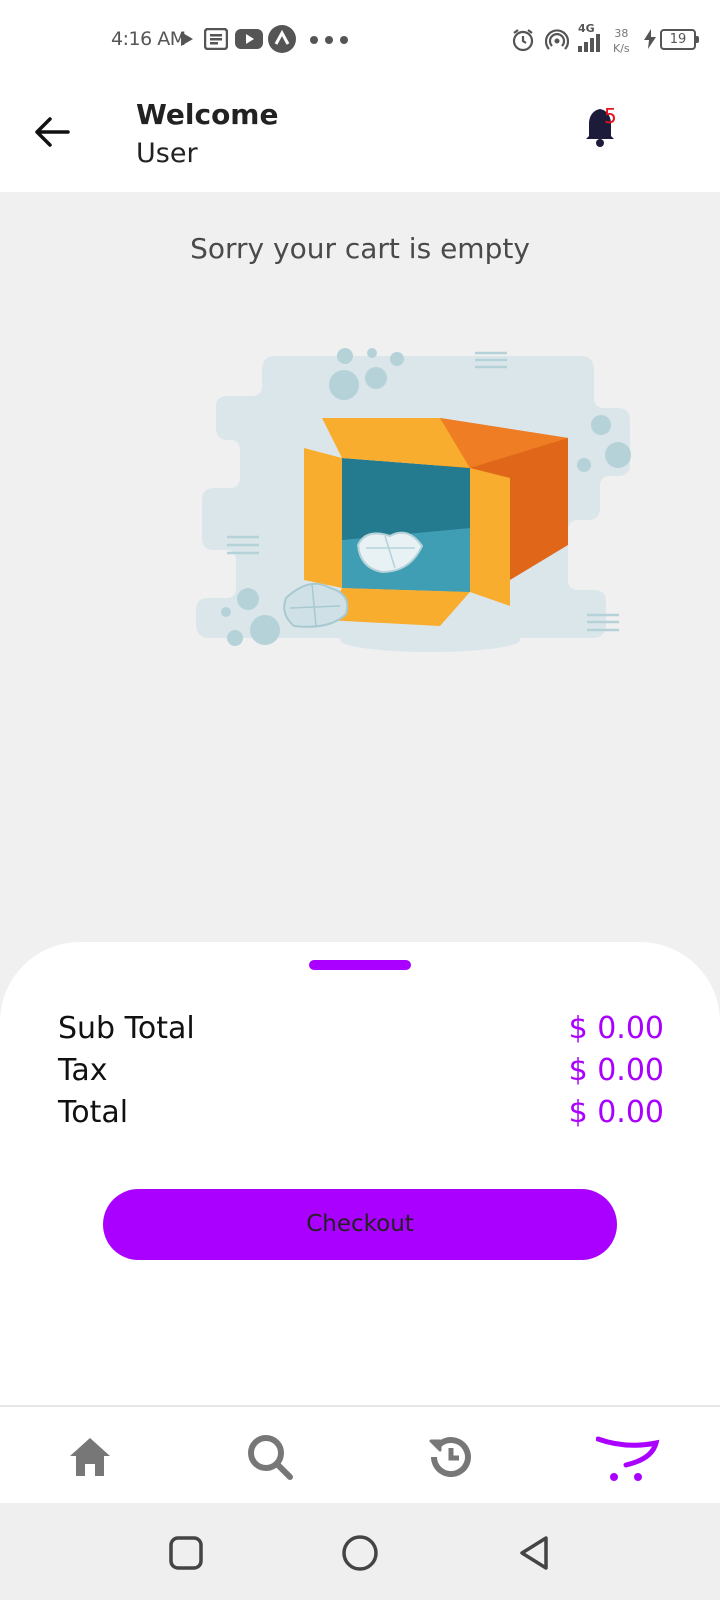  What do you see at coordinates (249, 39) in the screenshot?
I see `youtube-icon` at bounding box center [249, 39].